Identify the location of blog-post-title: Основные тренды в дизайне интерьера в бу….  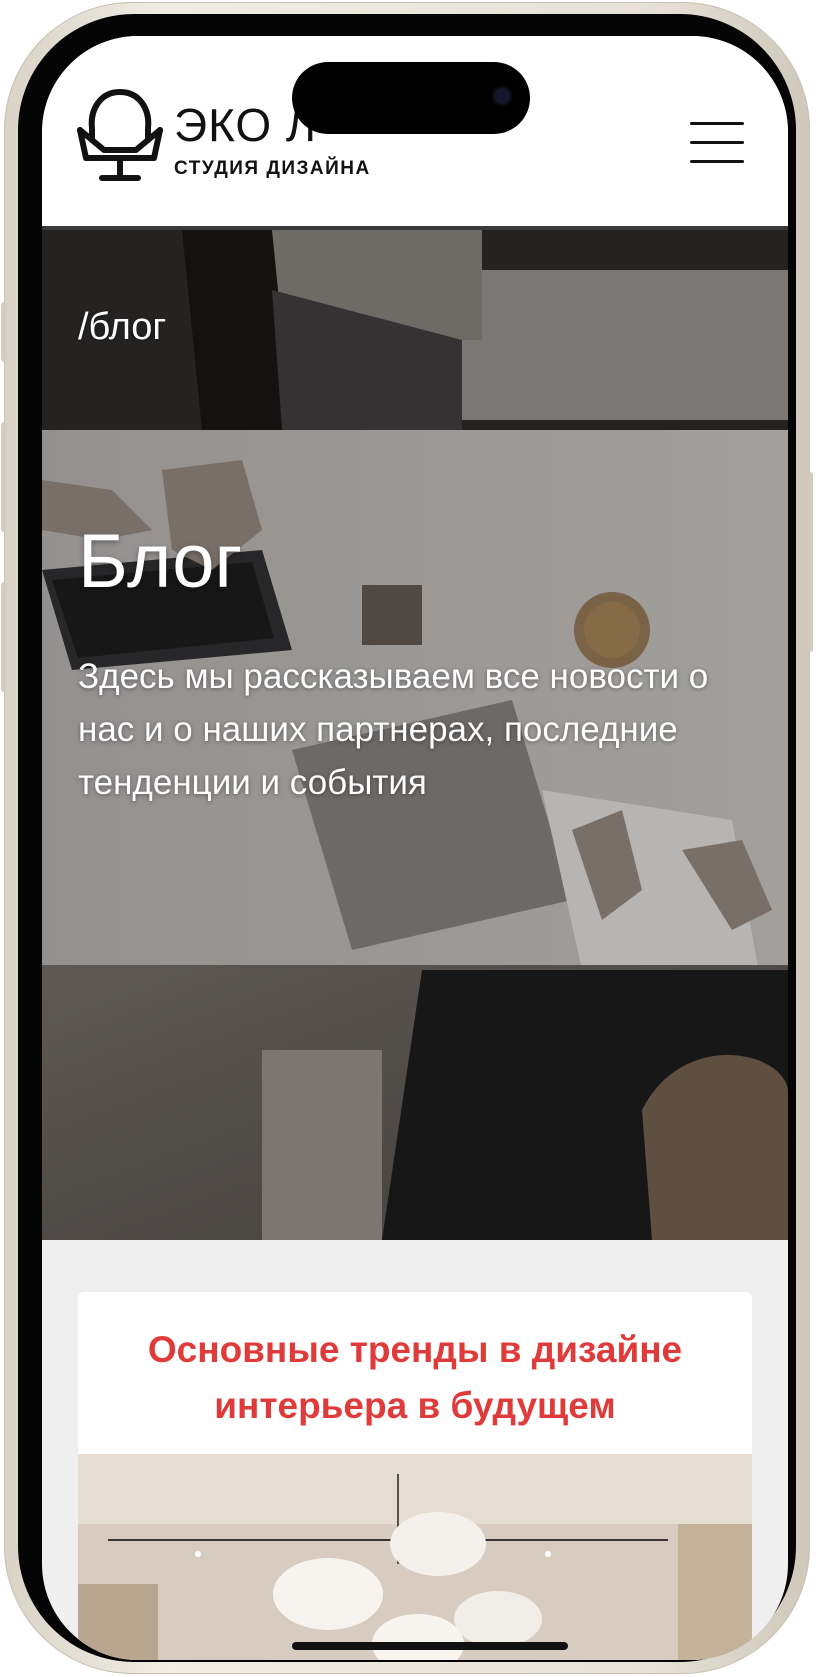
(415, 1378).